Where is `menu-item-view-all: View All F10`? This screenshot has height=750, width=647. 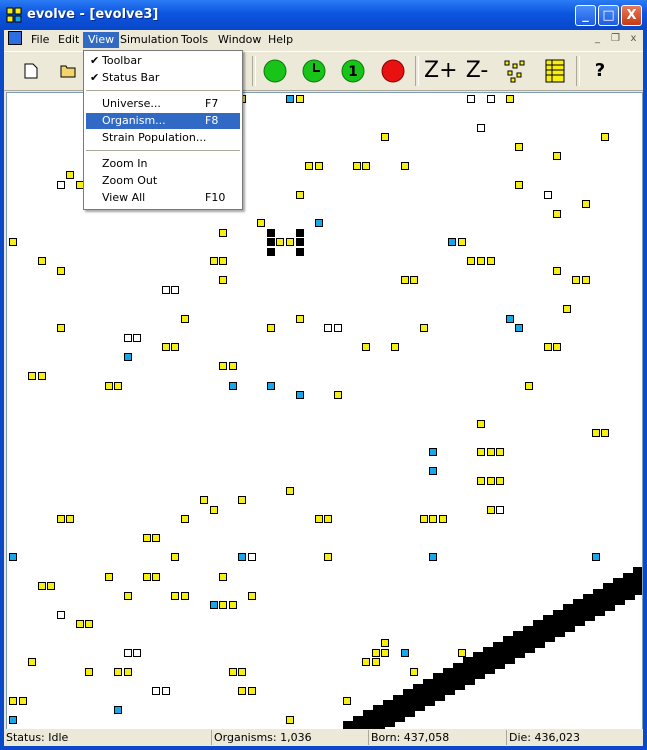
menu-item-view-all: View All F10 is located at coordinates (163, 198).